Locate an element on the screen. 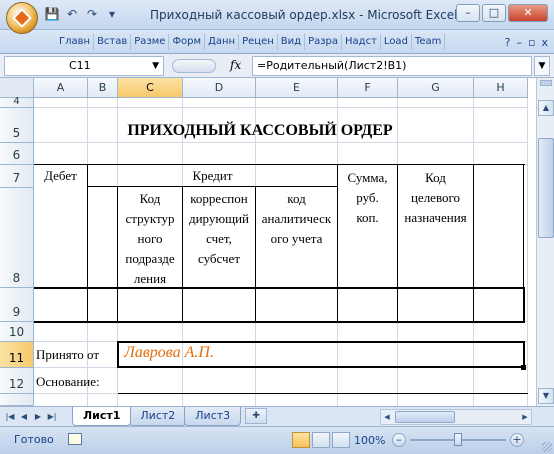 This screenshot has width=554, height=454. horizontal-scrollbar: ◀ ▶ is located at coordinates (456, 417).